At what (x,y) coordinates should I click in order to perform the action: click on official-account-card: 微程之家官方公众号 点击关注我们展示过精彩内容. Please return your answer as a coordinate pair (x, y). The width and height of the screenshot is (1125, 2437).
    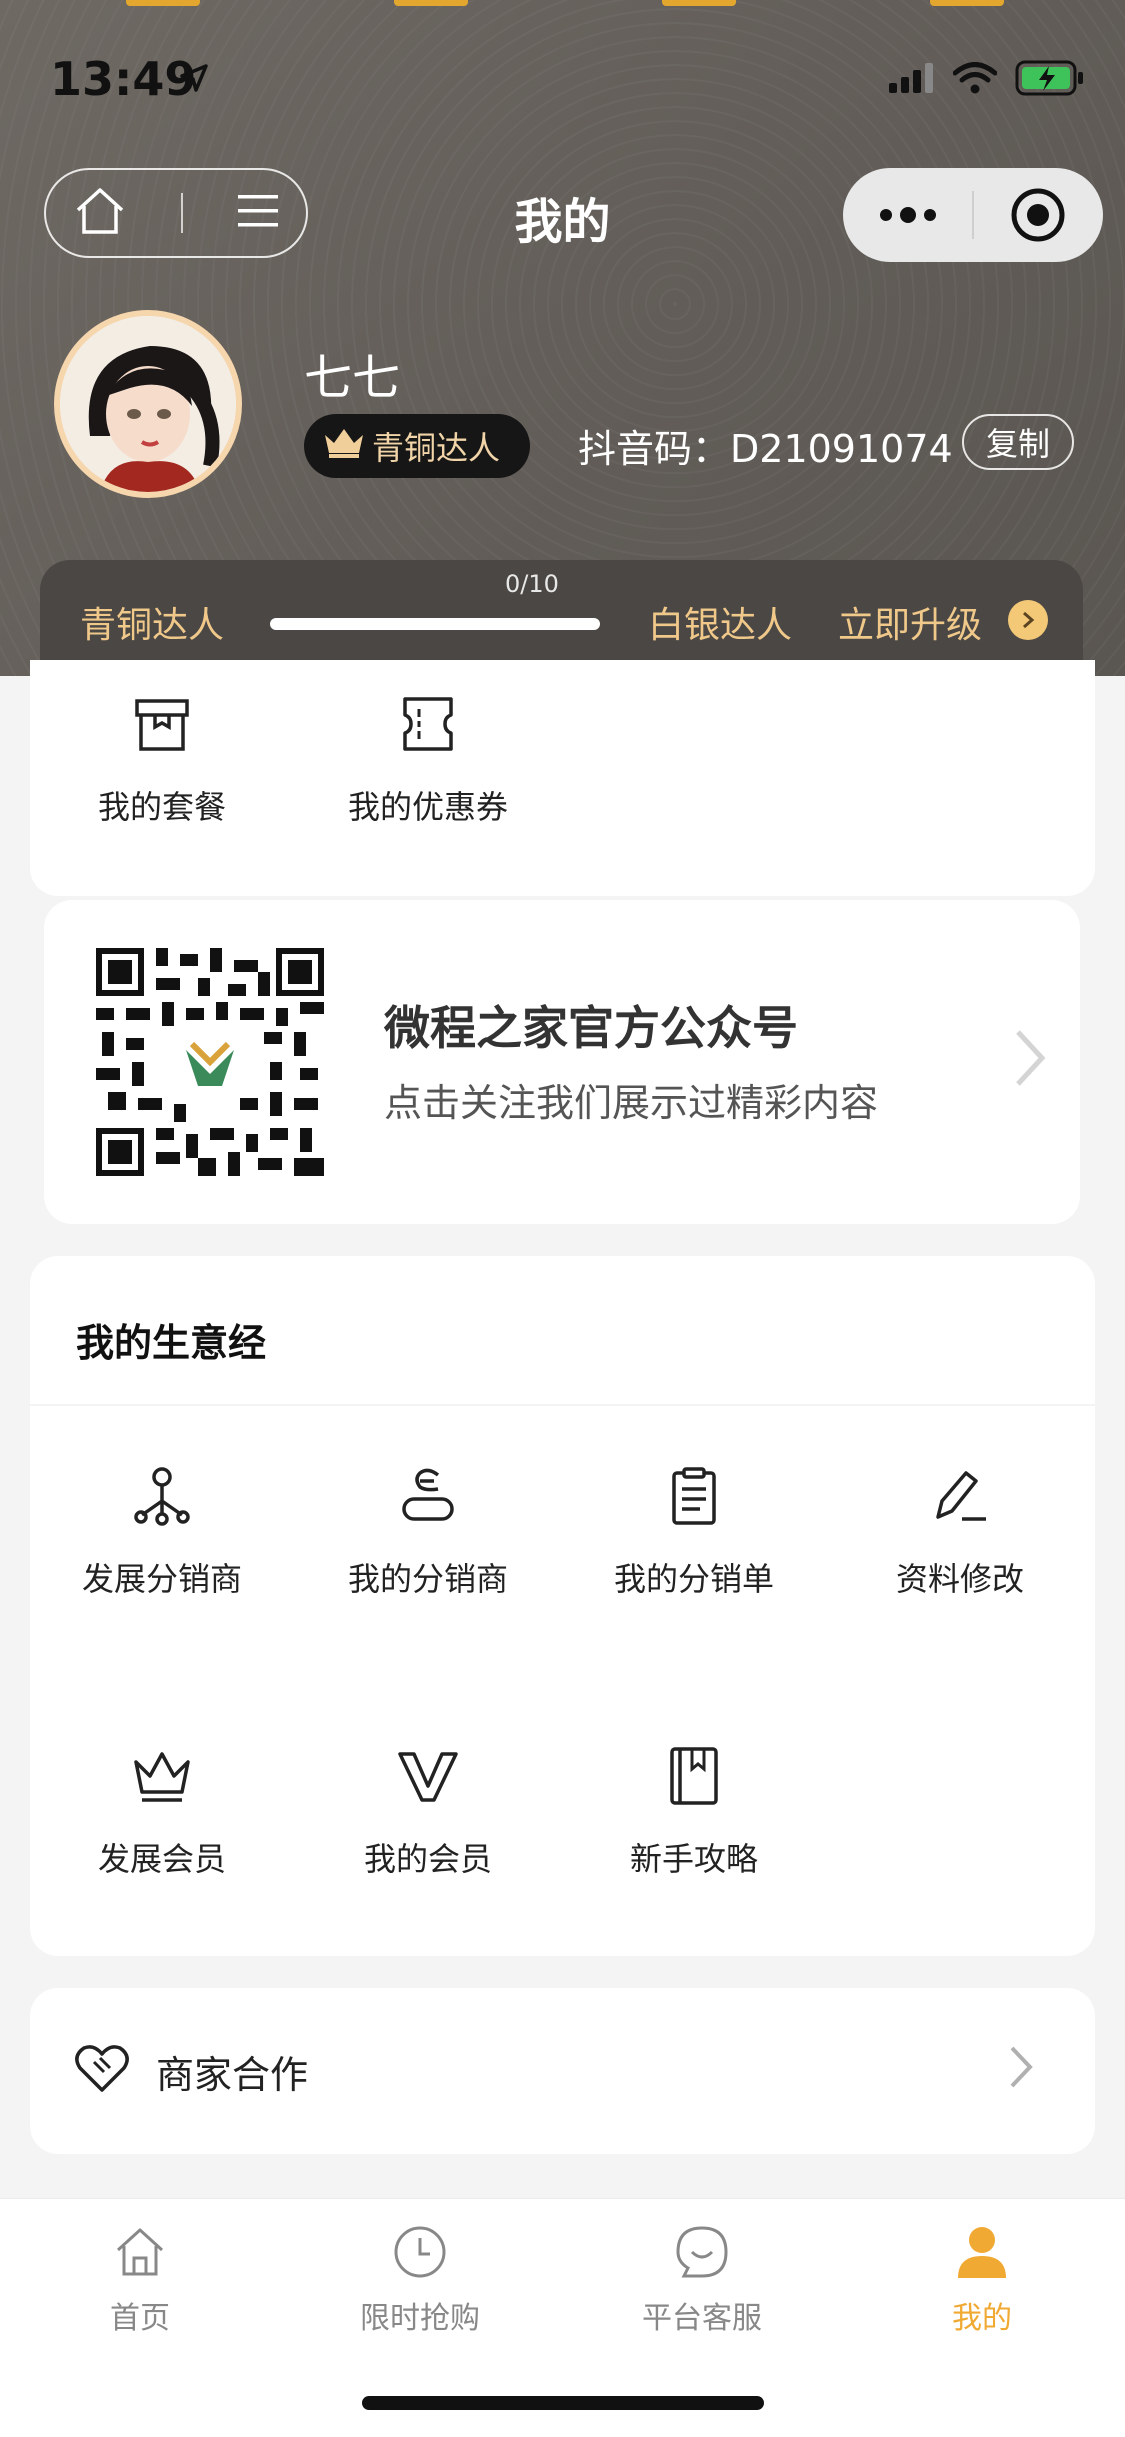
    Looking at the image, I should click on (562, 1062).